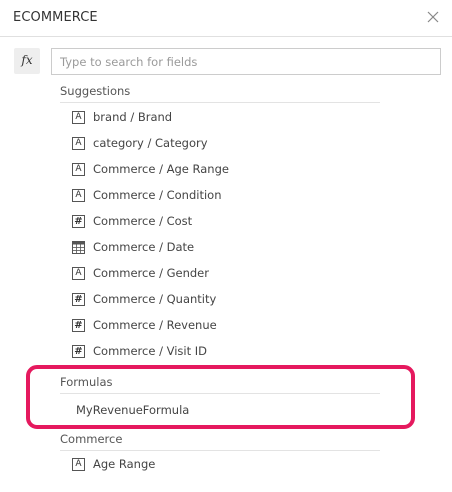 This screenshot has width=452, height=492. What do you see at coordinates (150, 143) in the screenshot?
I see `field-label: category / Category` at bounding box center [150, 143].